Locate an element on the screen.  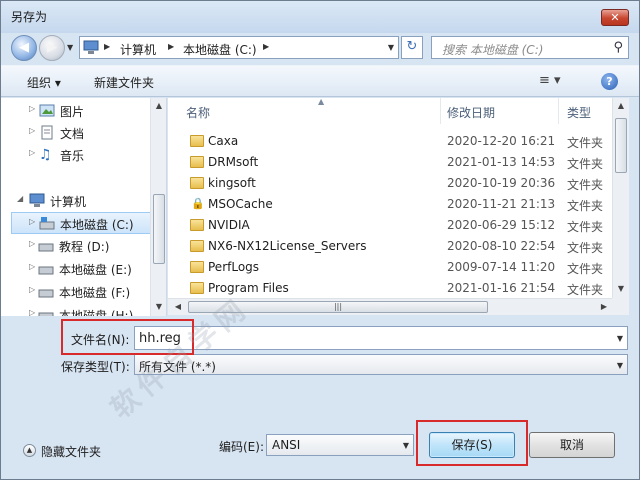
sidebar-item-label: 本地磁盘 (E:) is located at coordinates (95, 270).